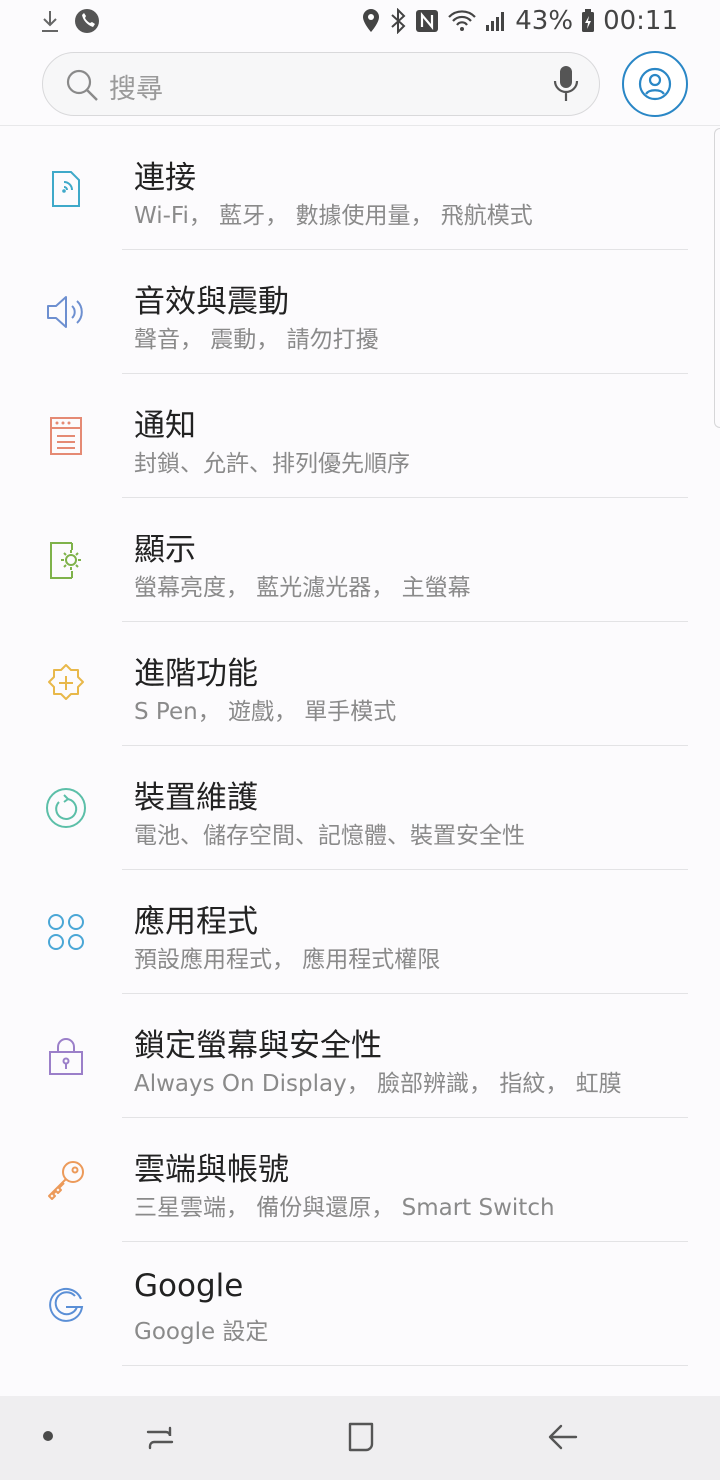 Image resolution: width=720 pixels, height=1480 pixels. I want to click on device-maintenance-icon, so click(66, 808).